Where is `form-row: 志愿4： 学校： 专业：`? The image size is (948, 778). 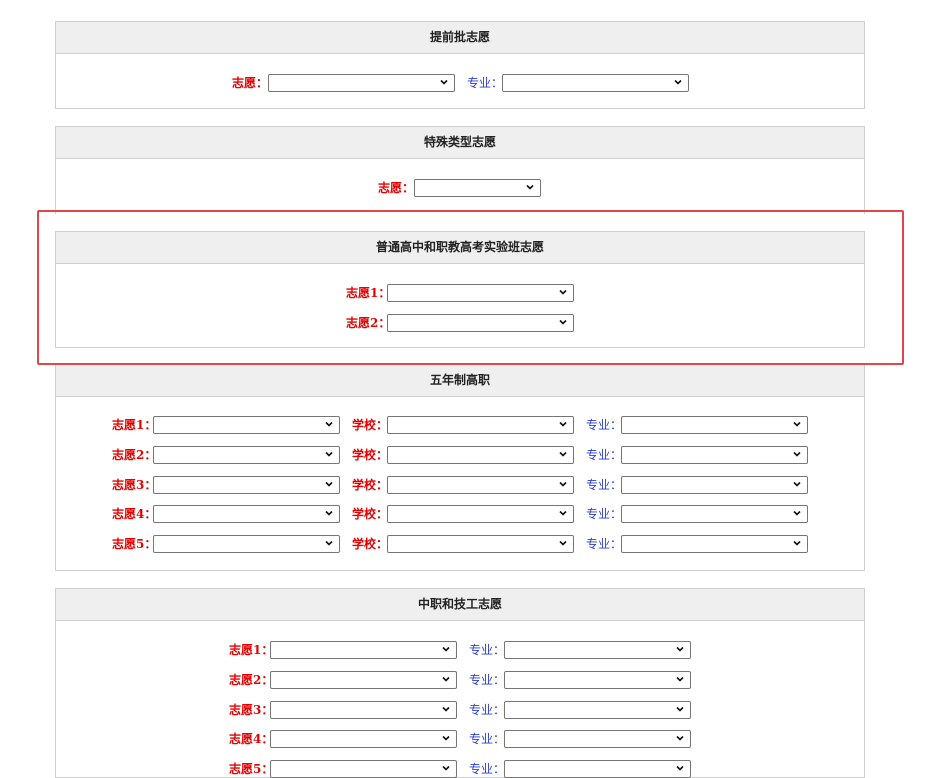 form-row: 志愿4： 学校： 专业： is located at coordinates (460, 514).